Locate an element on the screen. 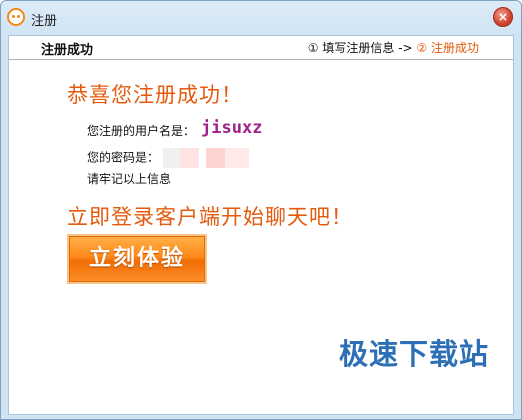 This screenshot has width=522, height=420. password-label: 您的密码是： is located at coordinates (123, 157).